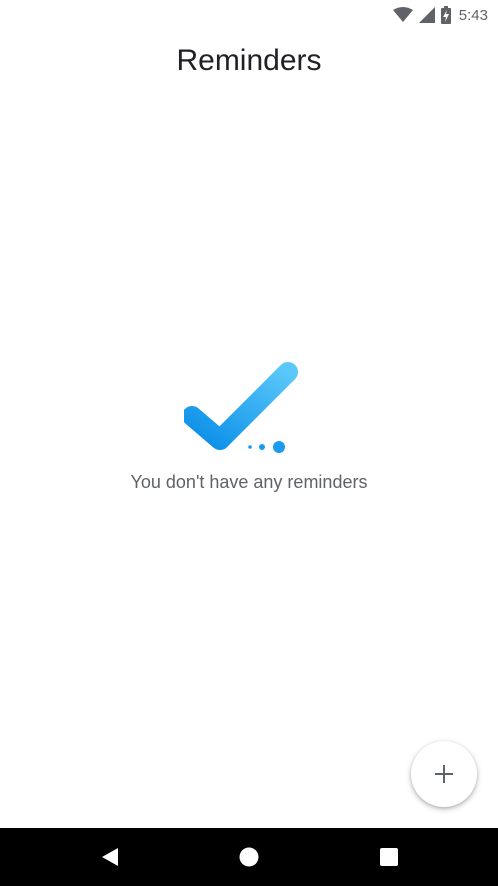  I want to click on home-circle-icon, so click(249, 857).